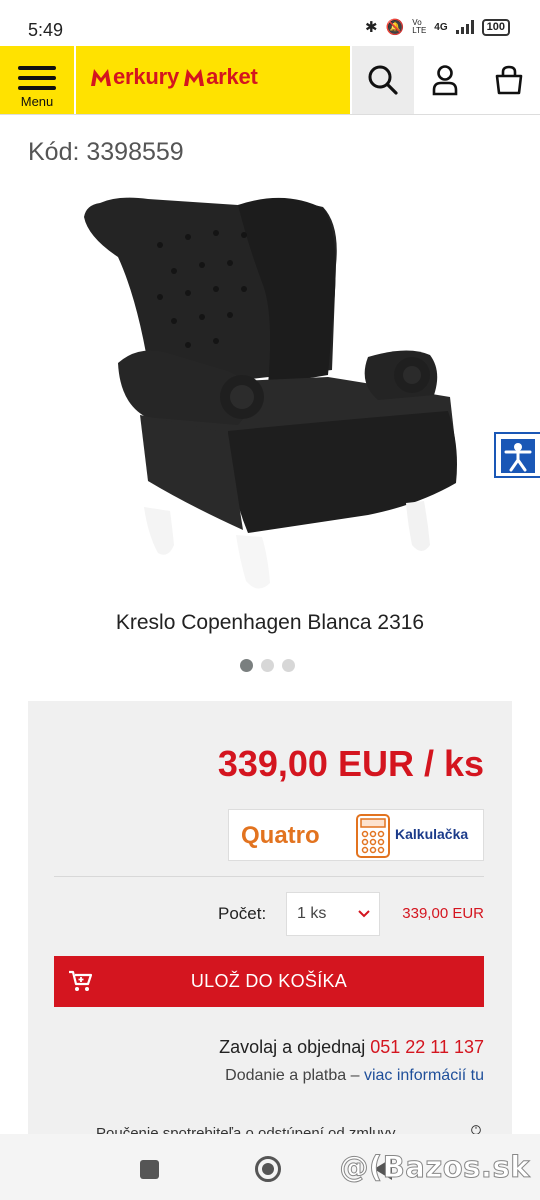 The image size is (540, 1200). Describe the element at coordinates (333, 914) in the screenshot. I see `quantity-select: 1 ks` at that location.